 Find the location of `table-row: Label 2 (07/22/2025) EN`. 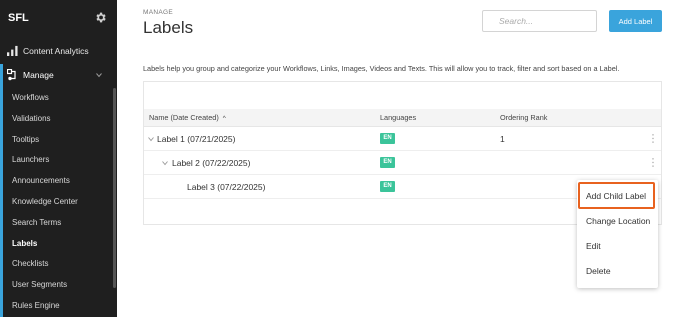

table-row: Label 2 (07/22/2025) EN is located at coordinates (402, 163).